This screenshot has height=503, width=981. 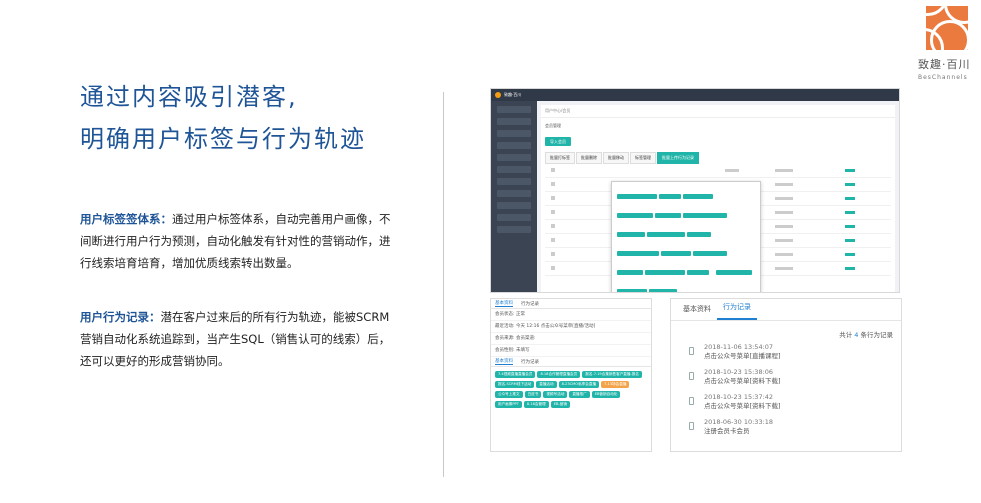 What do you see at coordinates (786, 310) in the screenshot?
I see `record-tabs: 基本资料 行为记录` at bounding box center [786, 310].